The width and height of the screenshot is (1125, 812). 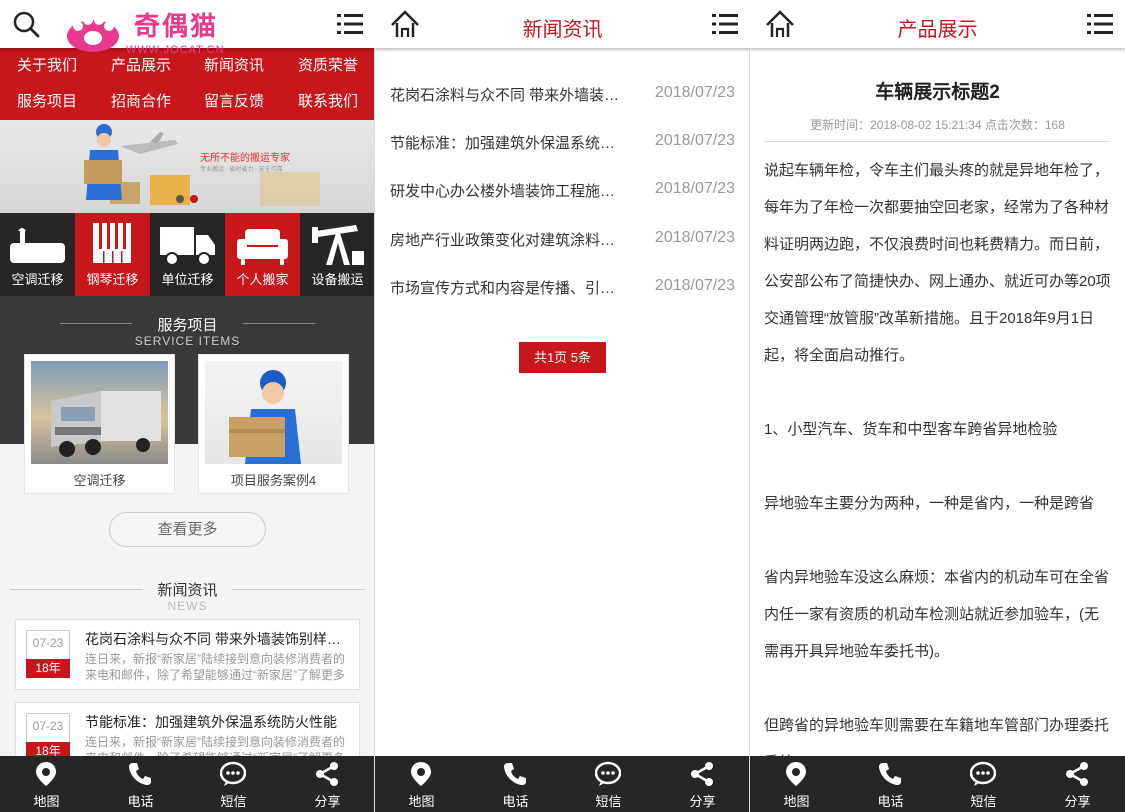 What do you see at coordinates (47, 102) in the screenshot?
I see `nav-item-services: 服务项目` at bounding box center [47, 102].